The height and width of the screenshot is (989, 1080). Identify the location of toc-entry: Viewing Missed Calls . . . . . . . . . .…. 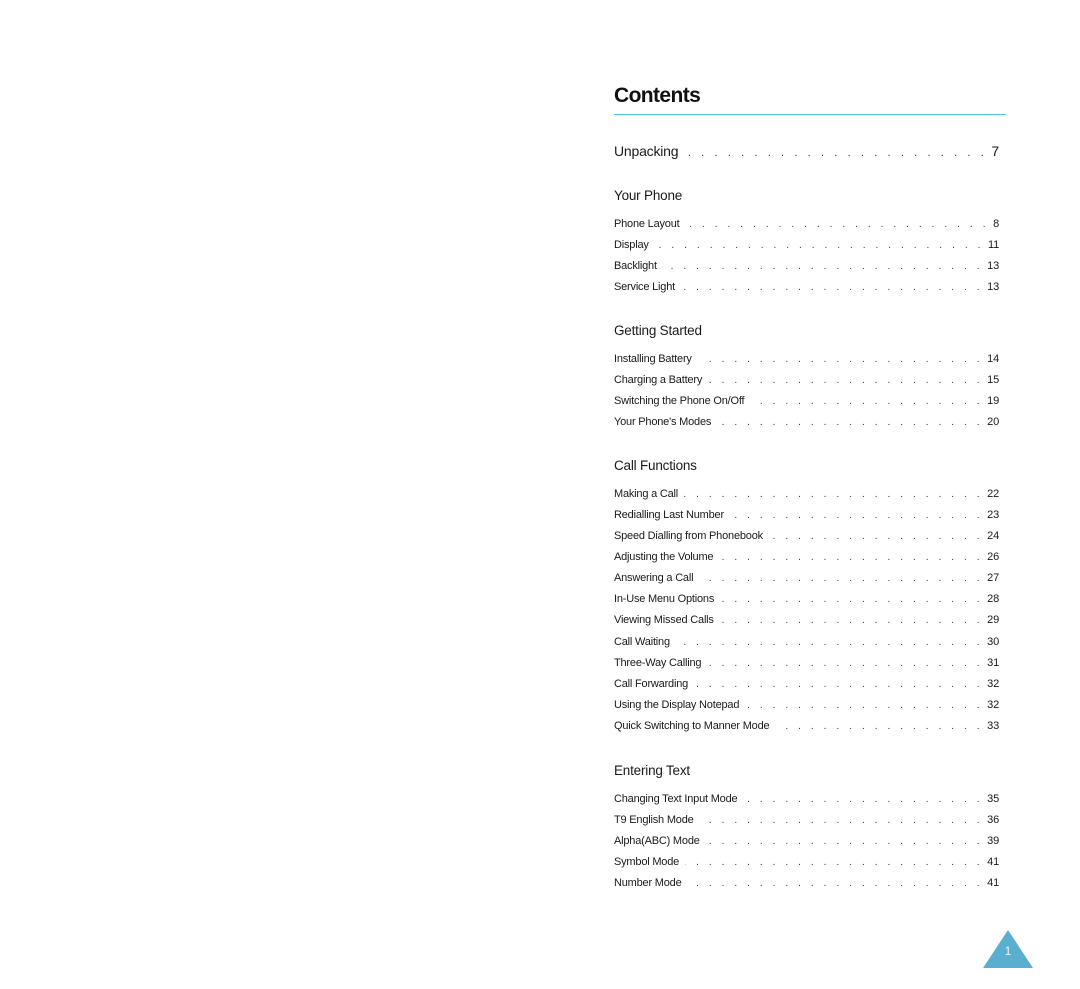
(806, 620).